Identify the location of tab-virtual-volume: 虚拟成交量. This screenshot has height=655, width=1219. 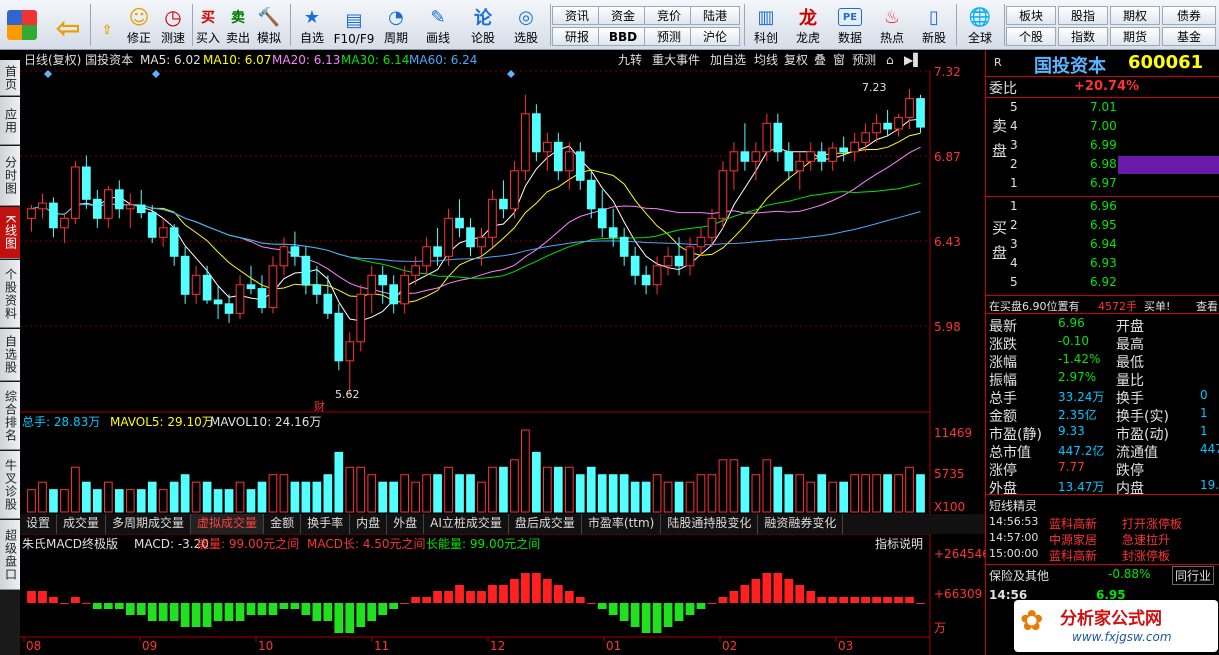
(228, 524).